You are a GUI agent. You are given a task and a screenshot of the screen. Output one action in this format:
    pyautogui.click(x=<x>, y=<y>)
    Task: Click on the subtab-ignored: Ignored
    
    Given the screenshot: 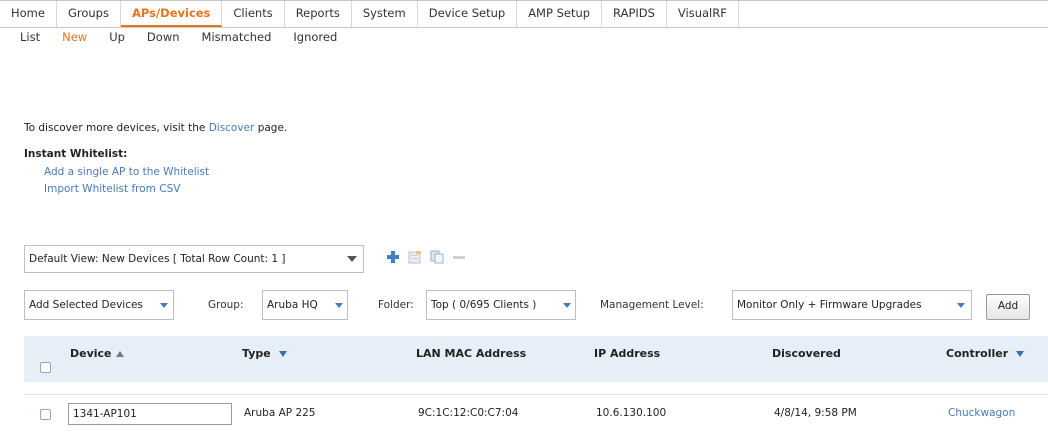 What is the action you would take?
    pyautogui.click(x=319, y=37)
    